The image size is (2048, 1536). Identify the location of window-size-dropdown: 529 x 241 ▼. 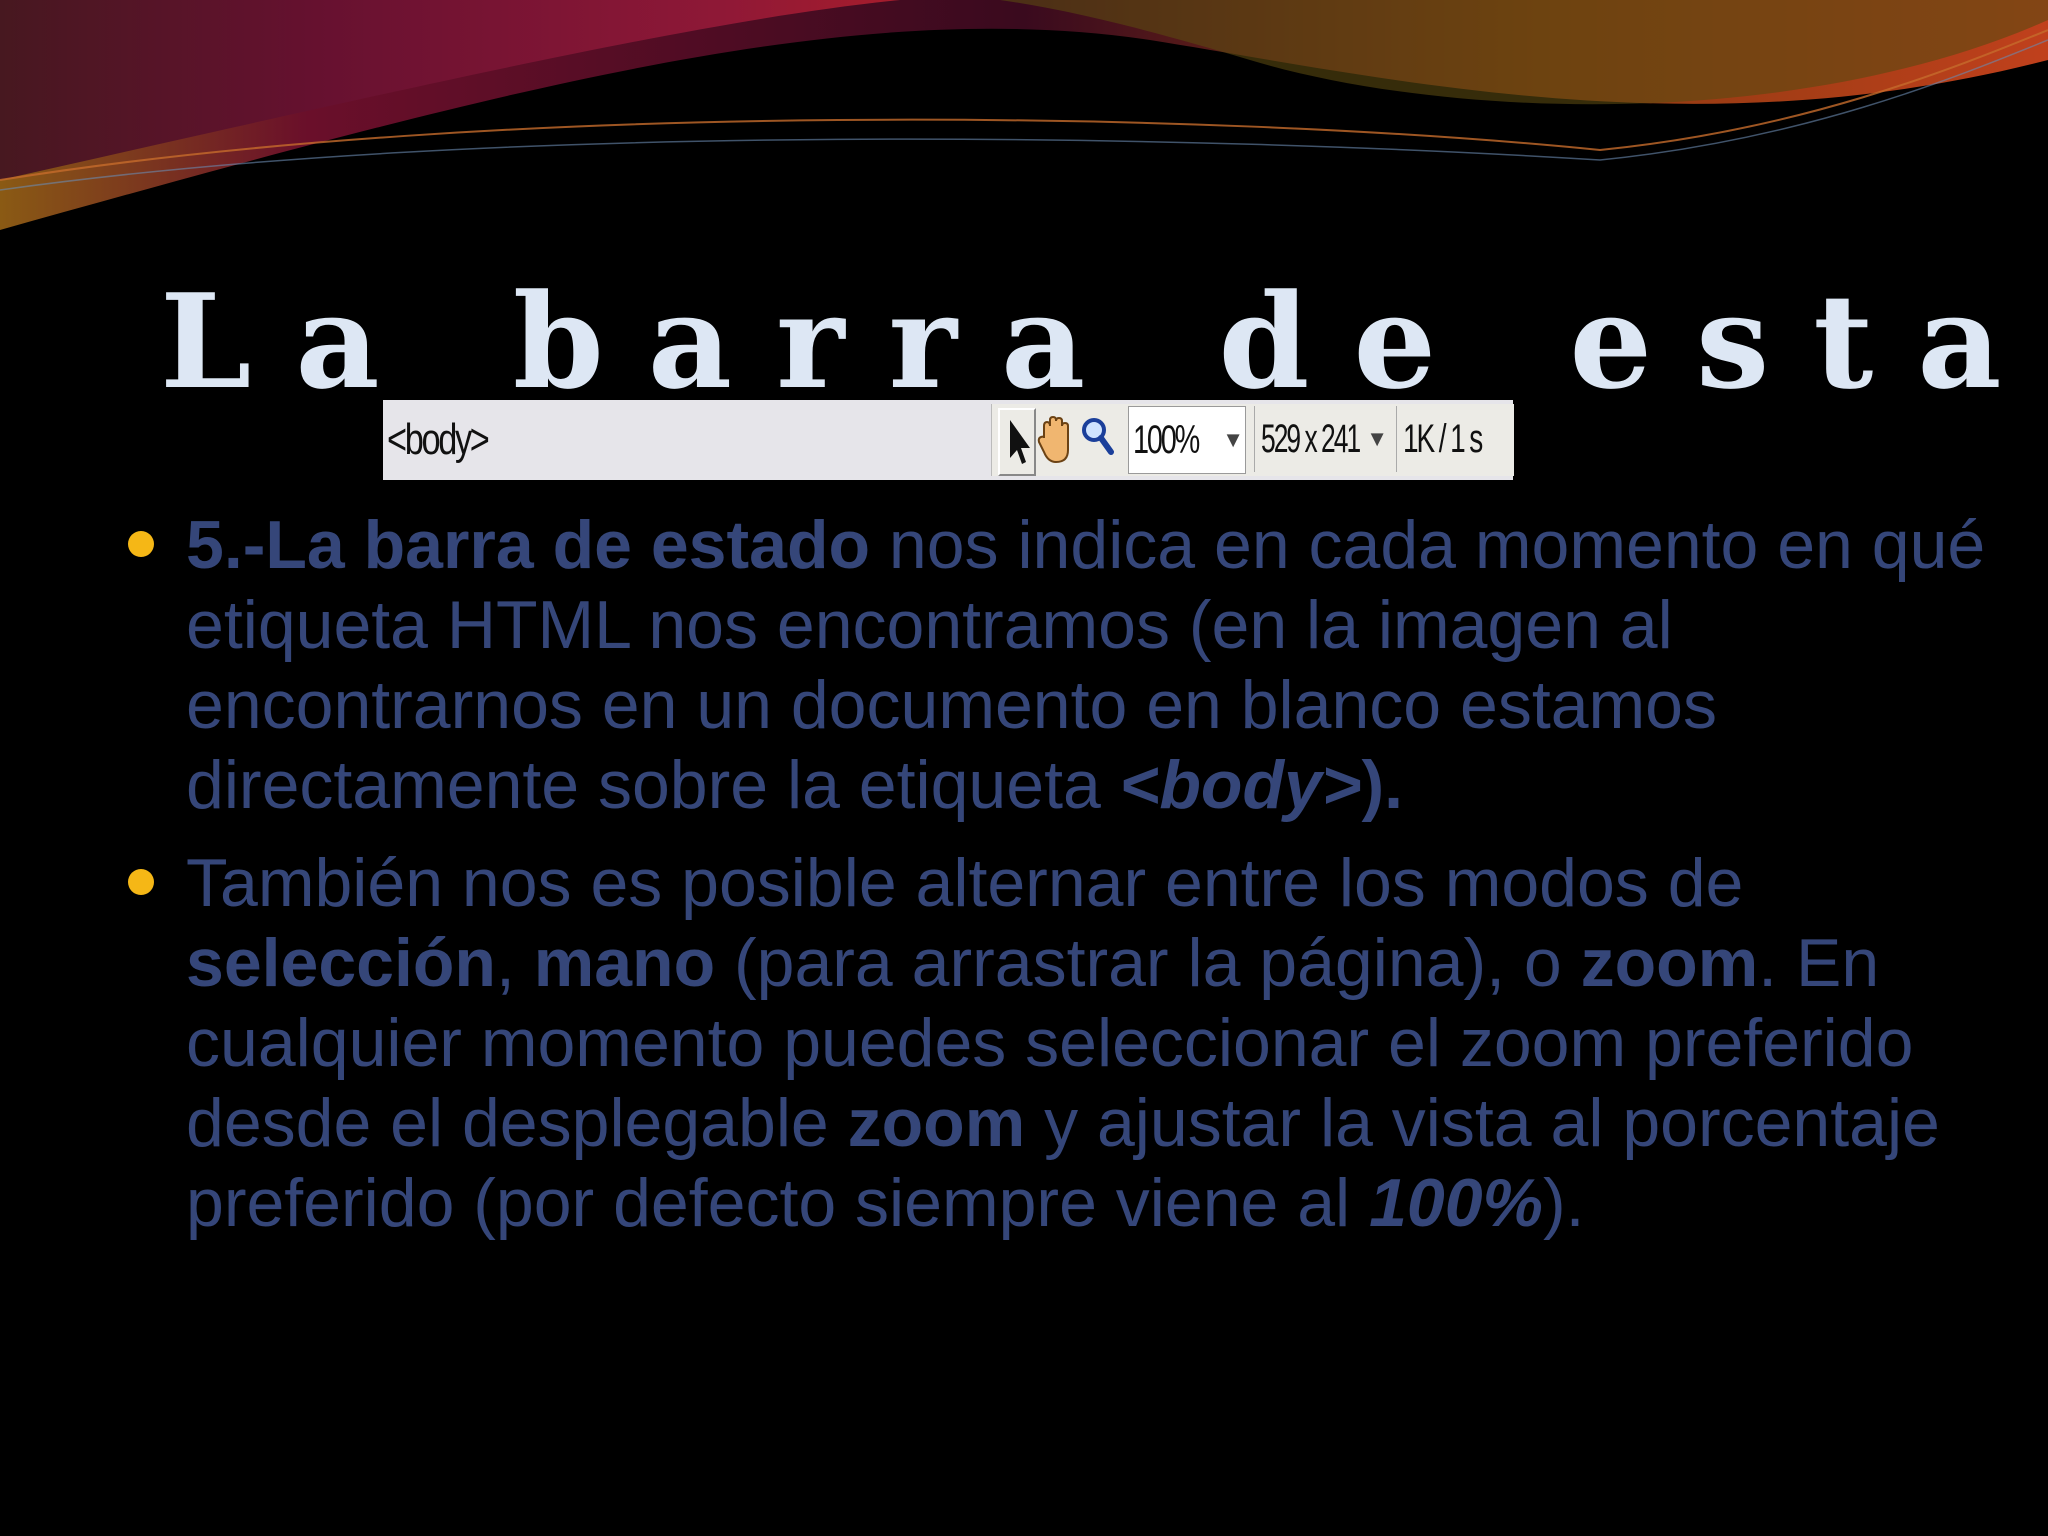
(1321, 439).